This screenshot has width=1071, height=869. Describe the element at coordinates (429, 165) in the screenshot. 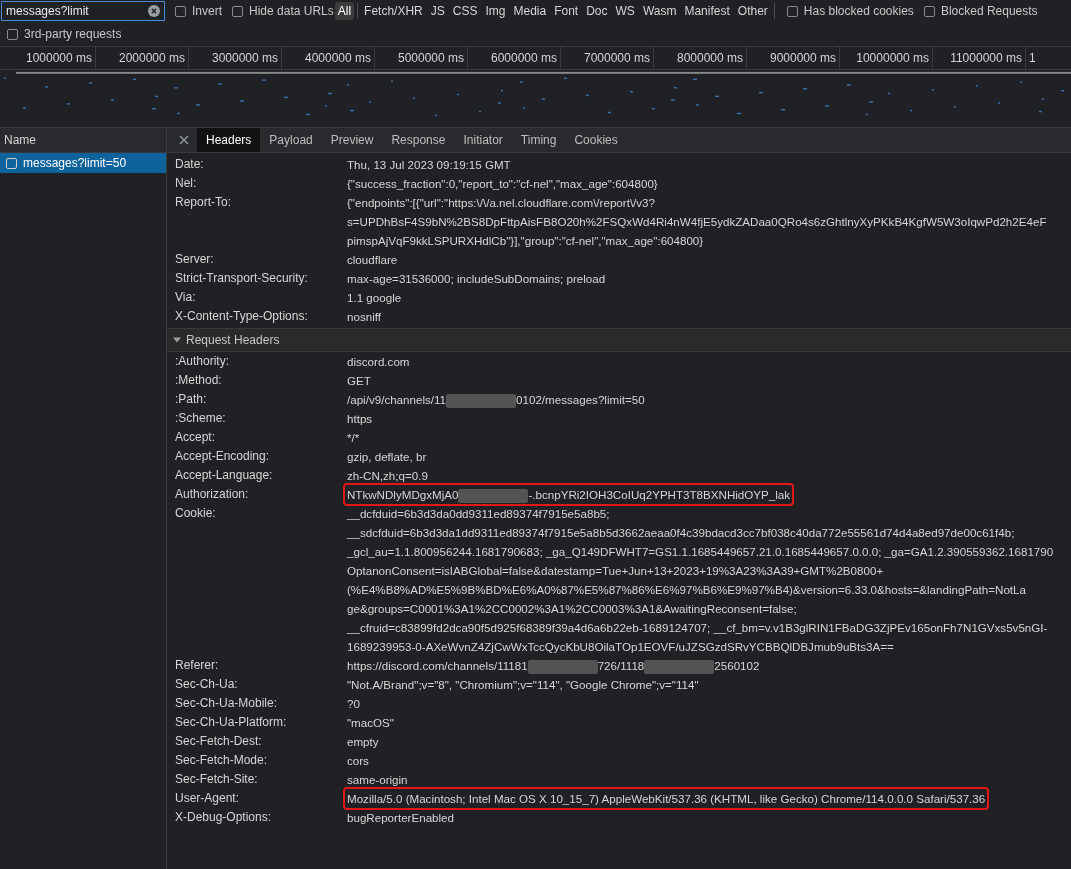

I see `header-value: Thu, 13 Jul 2023 09:19:15 GMT` at that location.